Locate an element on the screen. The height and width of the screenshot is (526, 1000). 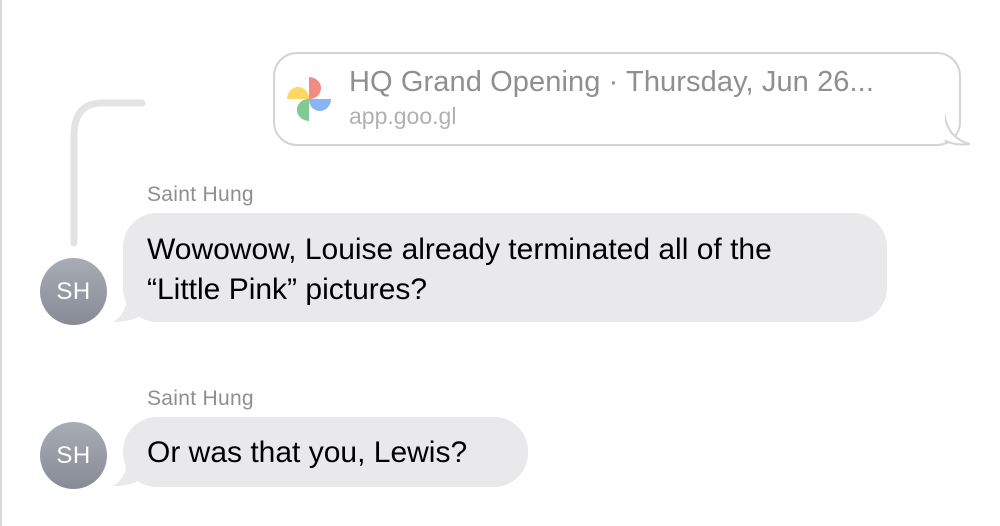
message-text-line: “Little Pink” pictures? is located at coordinates (287, 289).